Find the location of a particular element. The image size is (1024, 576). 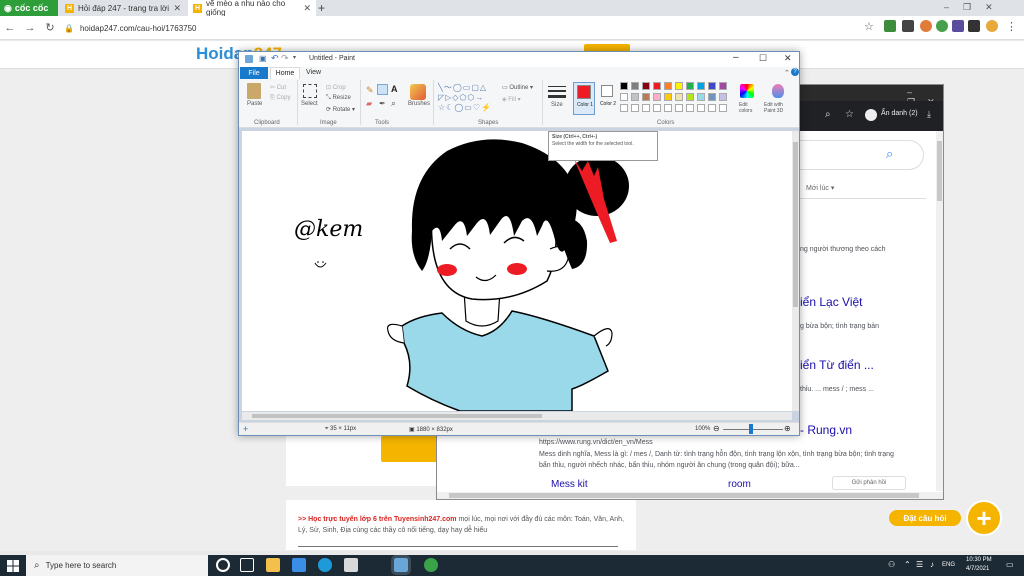

store-icon is located at coordinates (351, 565).